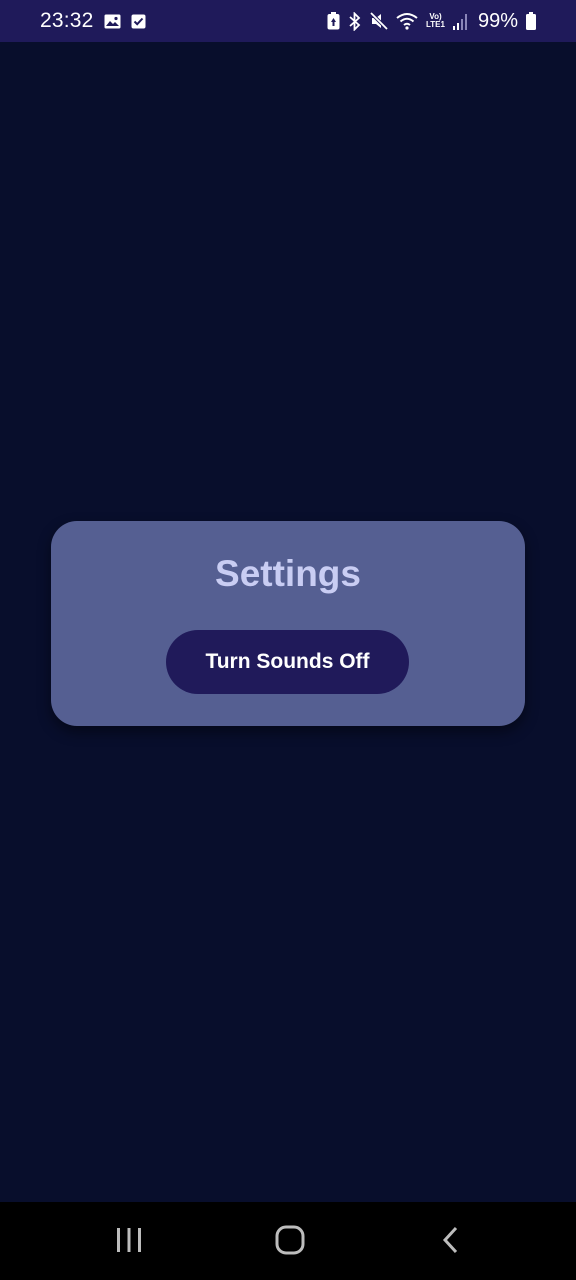 This screenshot has height=1280, width=576. I want to click on navigation-bar, so click(288, 1241).